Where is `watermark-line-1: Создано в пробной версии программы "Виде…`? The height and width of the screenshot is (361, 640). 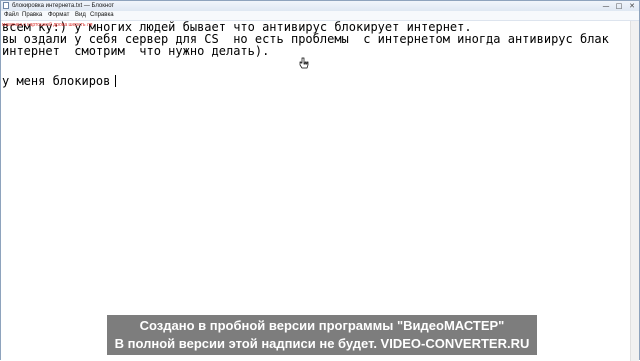 watermark-line-1: Создано в пробной версии программы "Виде… is located at coordinates (322, 325).